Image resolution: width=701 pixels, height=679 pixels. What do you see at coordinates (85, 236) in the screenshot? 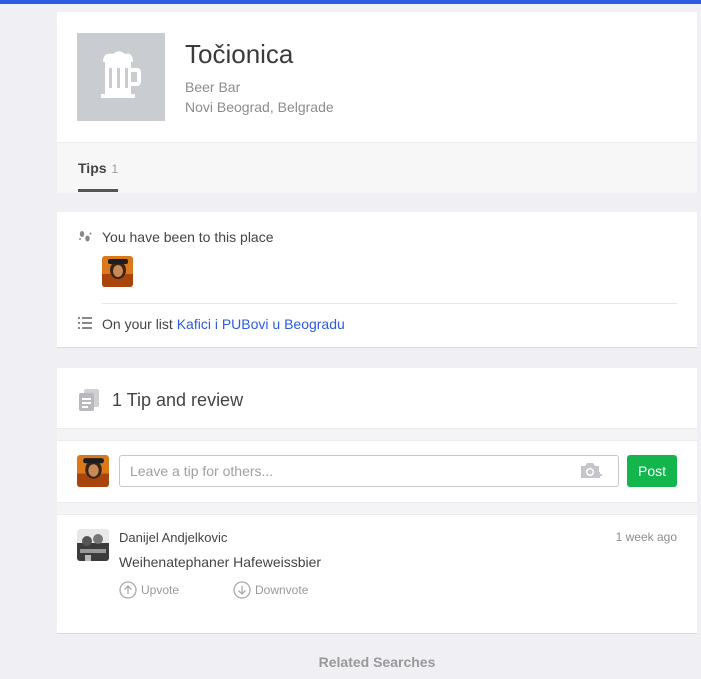
I see `footsteps-icon` at bounding box center [85, 236].